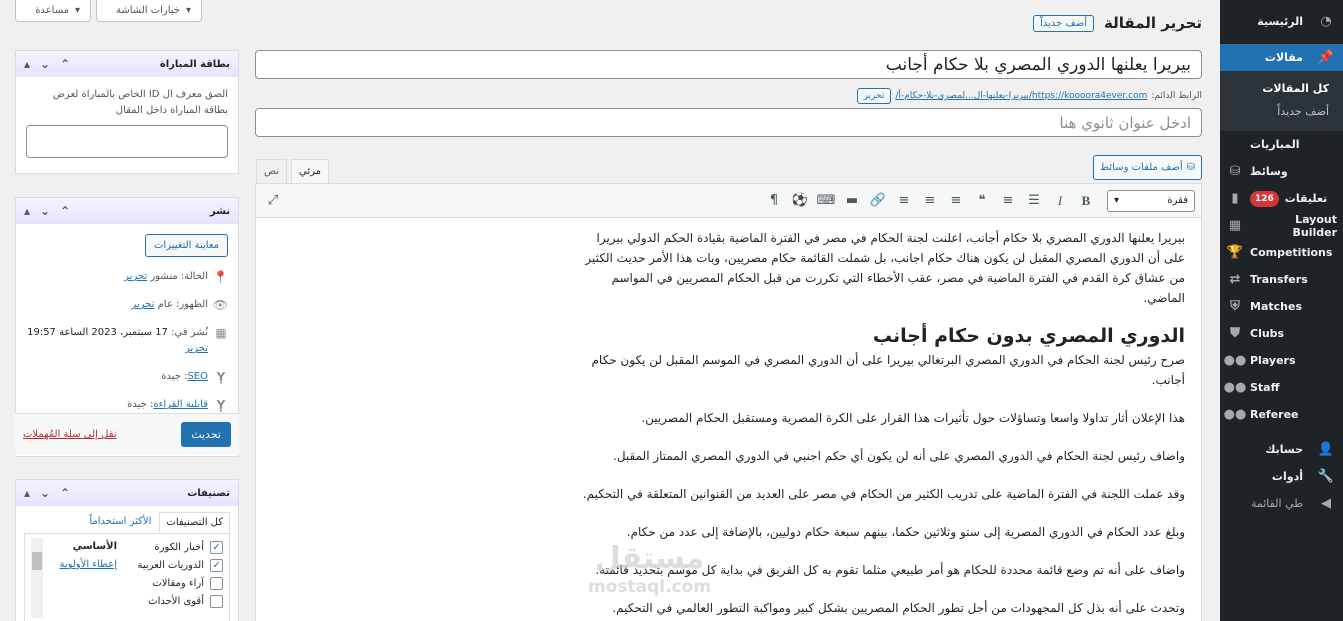 The width and height of the screenshot is (1343, 621). What do you see at coordinates (127, 64) in the screenshot?
I see `box-header: بطاقة المباراة ▴ ⌄ ⌃` at bounding box center [127, 64].